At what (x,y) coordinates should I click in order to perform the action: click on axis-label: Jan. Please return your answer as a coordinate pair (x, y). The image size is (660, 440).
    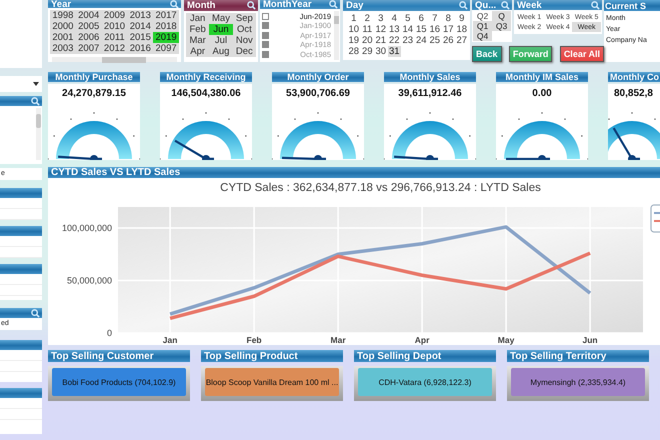
    Looking at the image, I should click on (170, 340).